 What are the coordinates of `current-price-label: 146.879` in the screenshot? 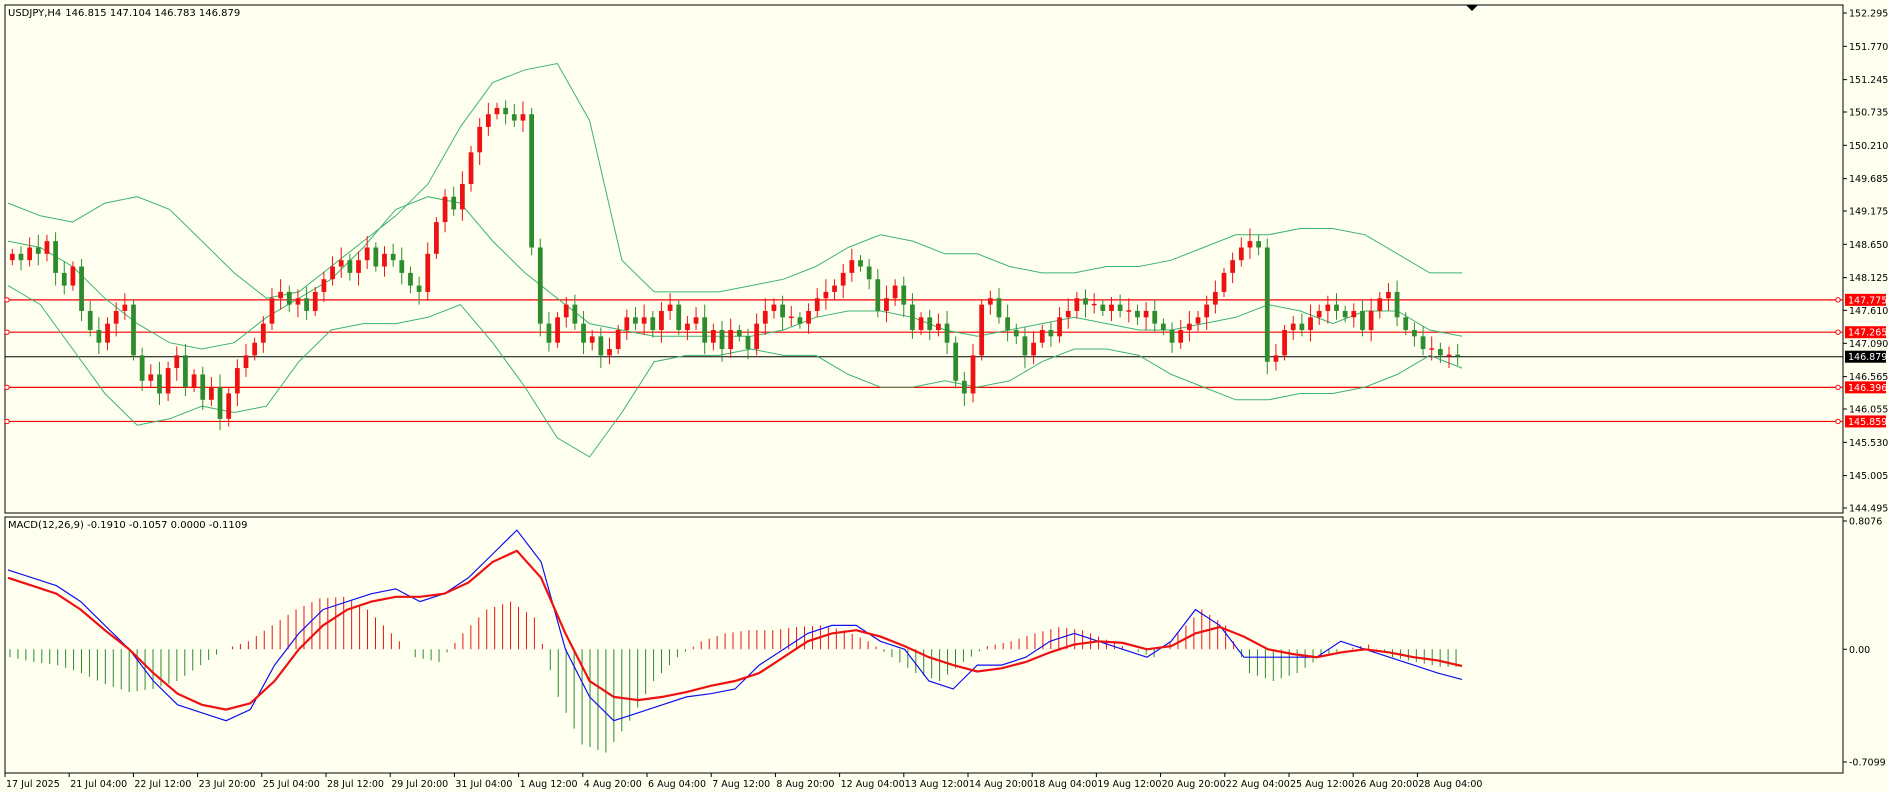 It's located at (1867, 357).